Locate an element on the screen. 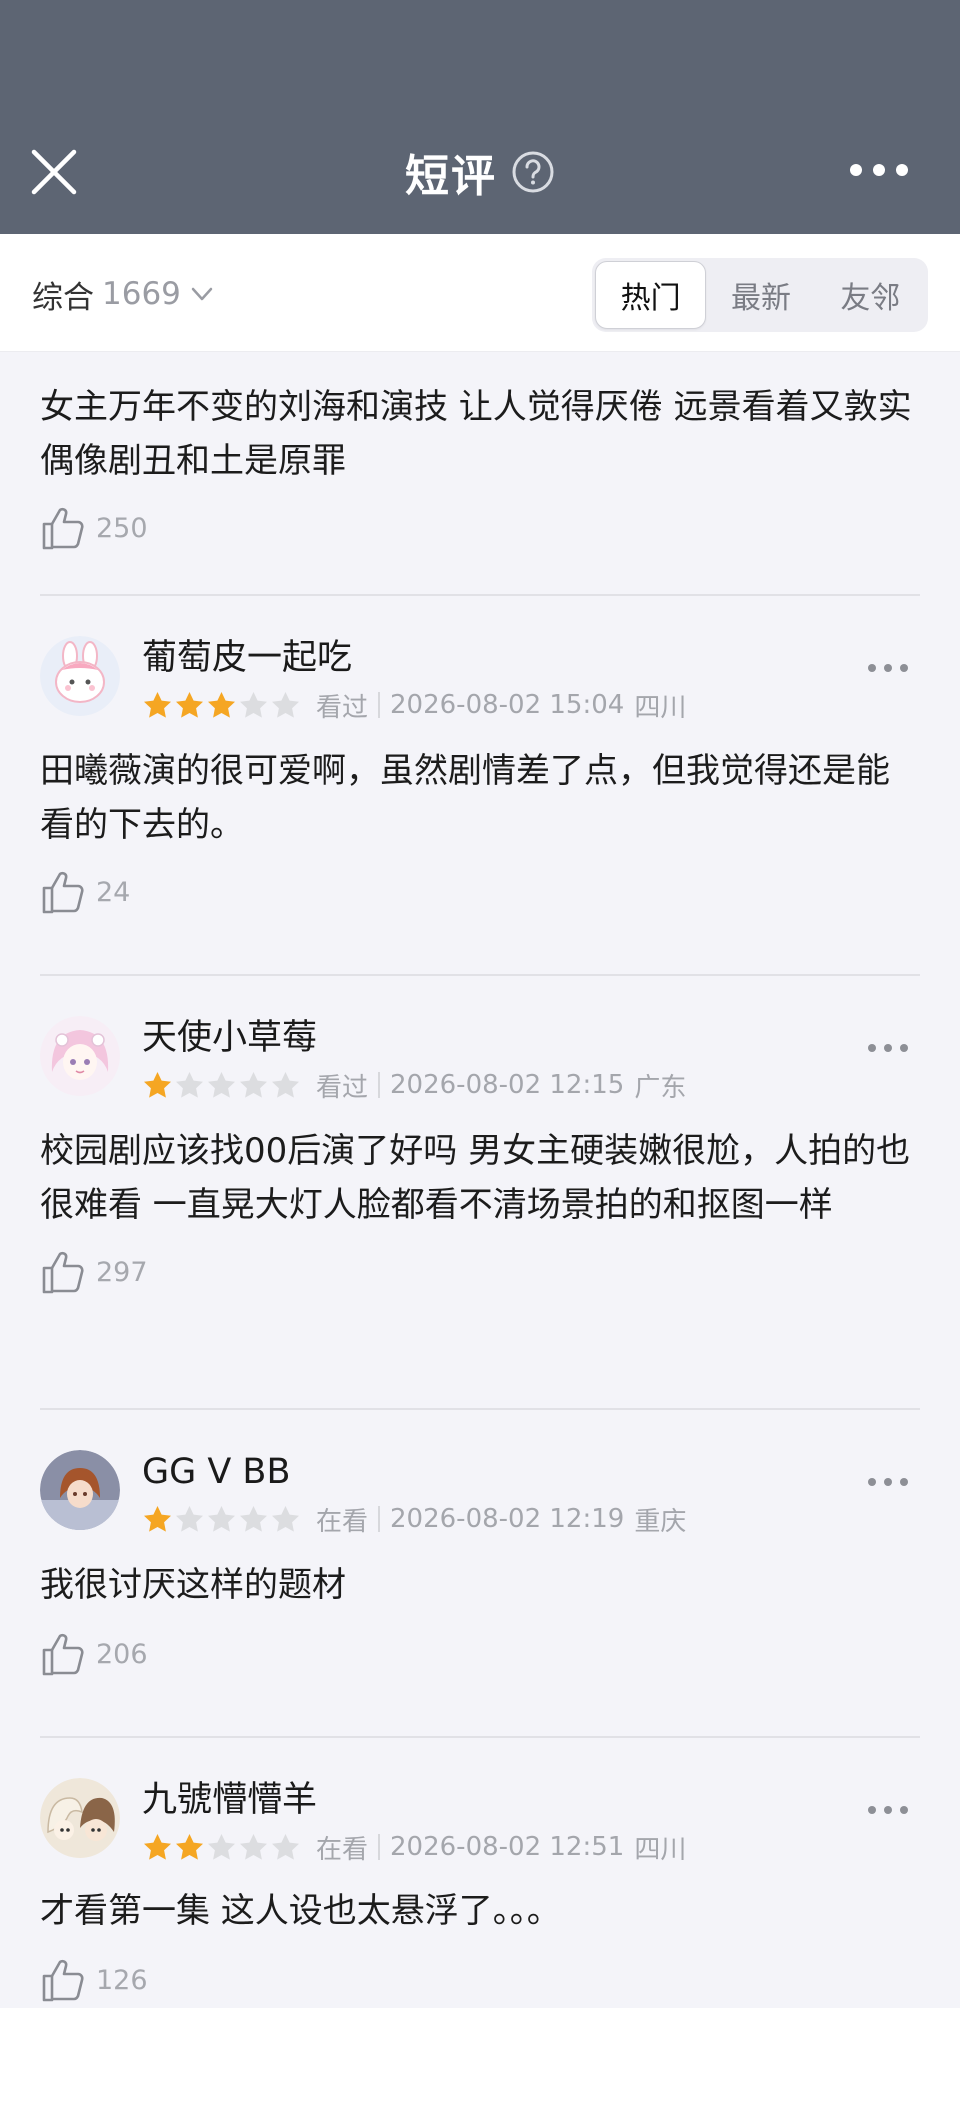 The image size is (960, 2126). review-location: 重庆 is located at coordinates (660, 1521).